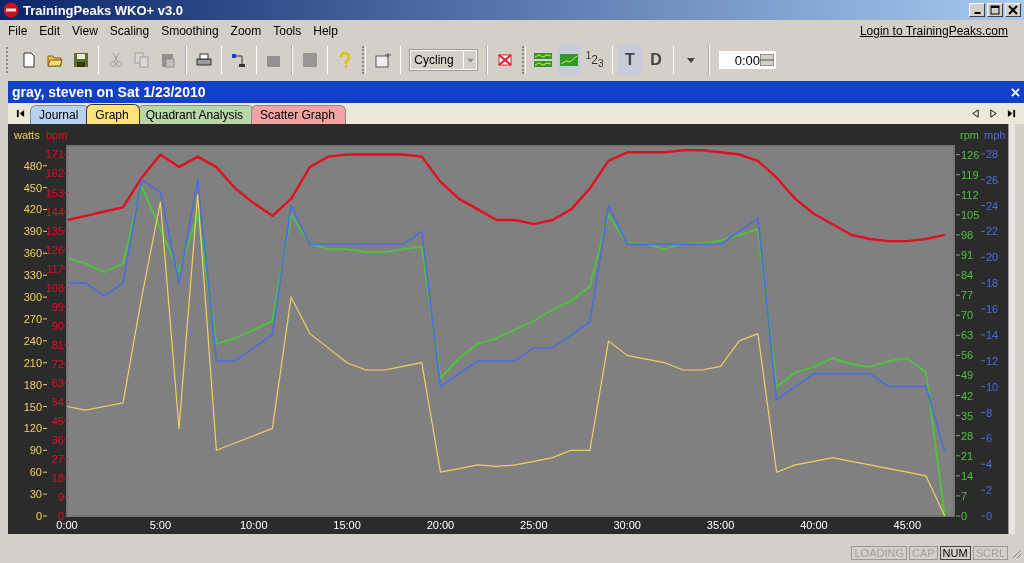  Describe the element at coordinates (977, 13) in the screenshot. I see `minimize-icon` at that location.